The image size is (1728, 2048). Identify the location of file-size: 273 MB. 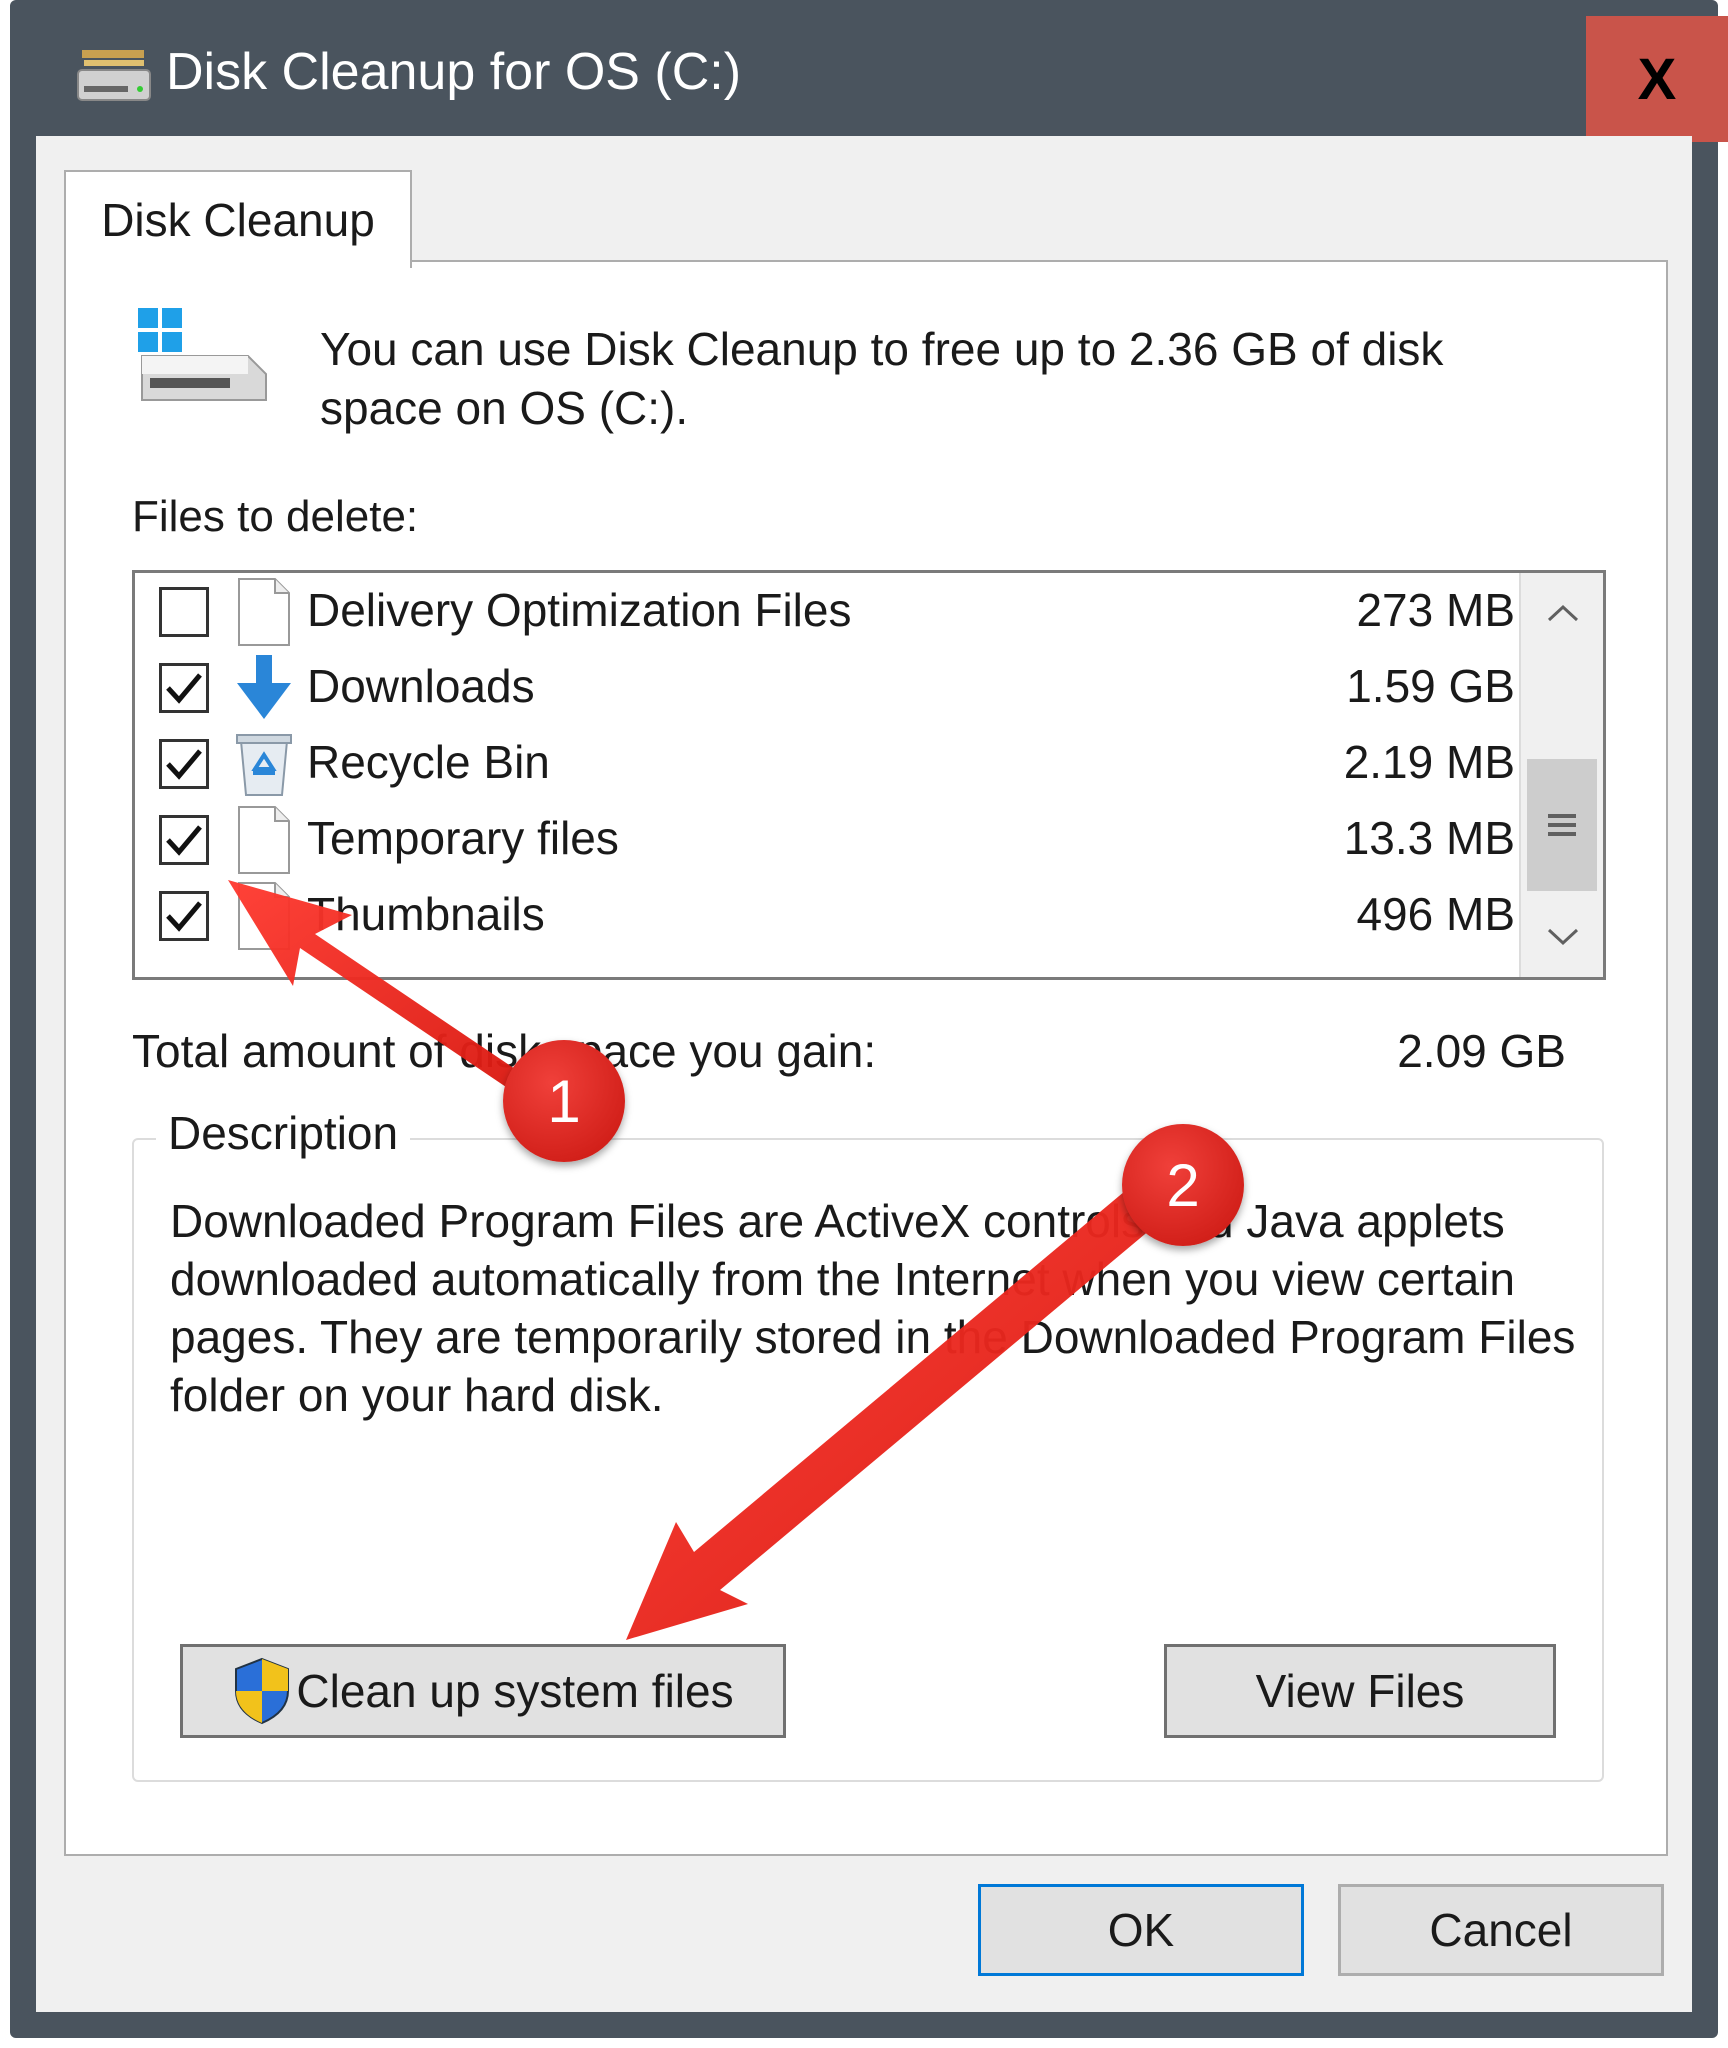
(1435, 610).